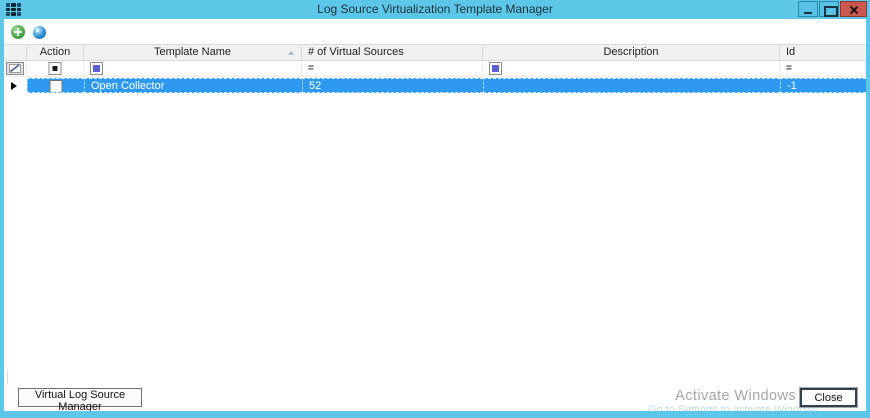  What do you see at coordinates (435, 31) in the screenshot?
I see `toolbar` at bounding box center [435, 31].